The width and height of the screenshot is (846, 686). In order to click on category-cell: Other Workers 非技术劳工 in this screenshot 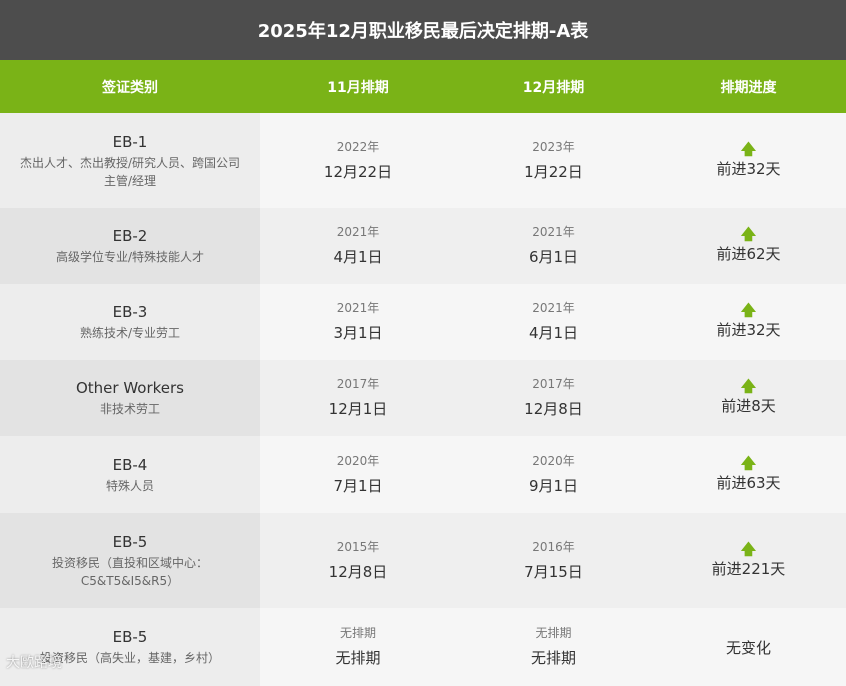, I will do `click(130, 398)`.